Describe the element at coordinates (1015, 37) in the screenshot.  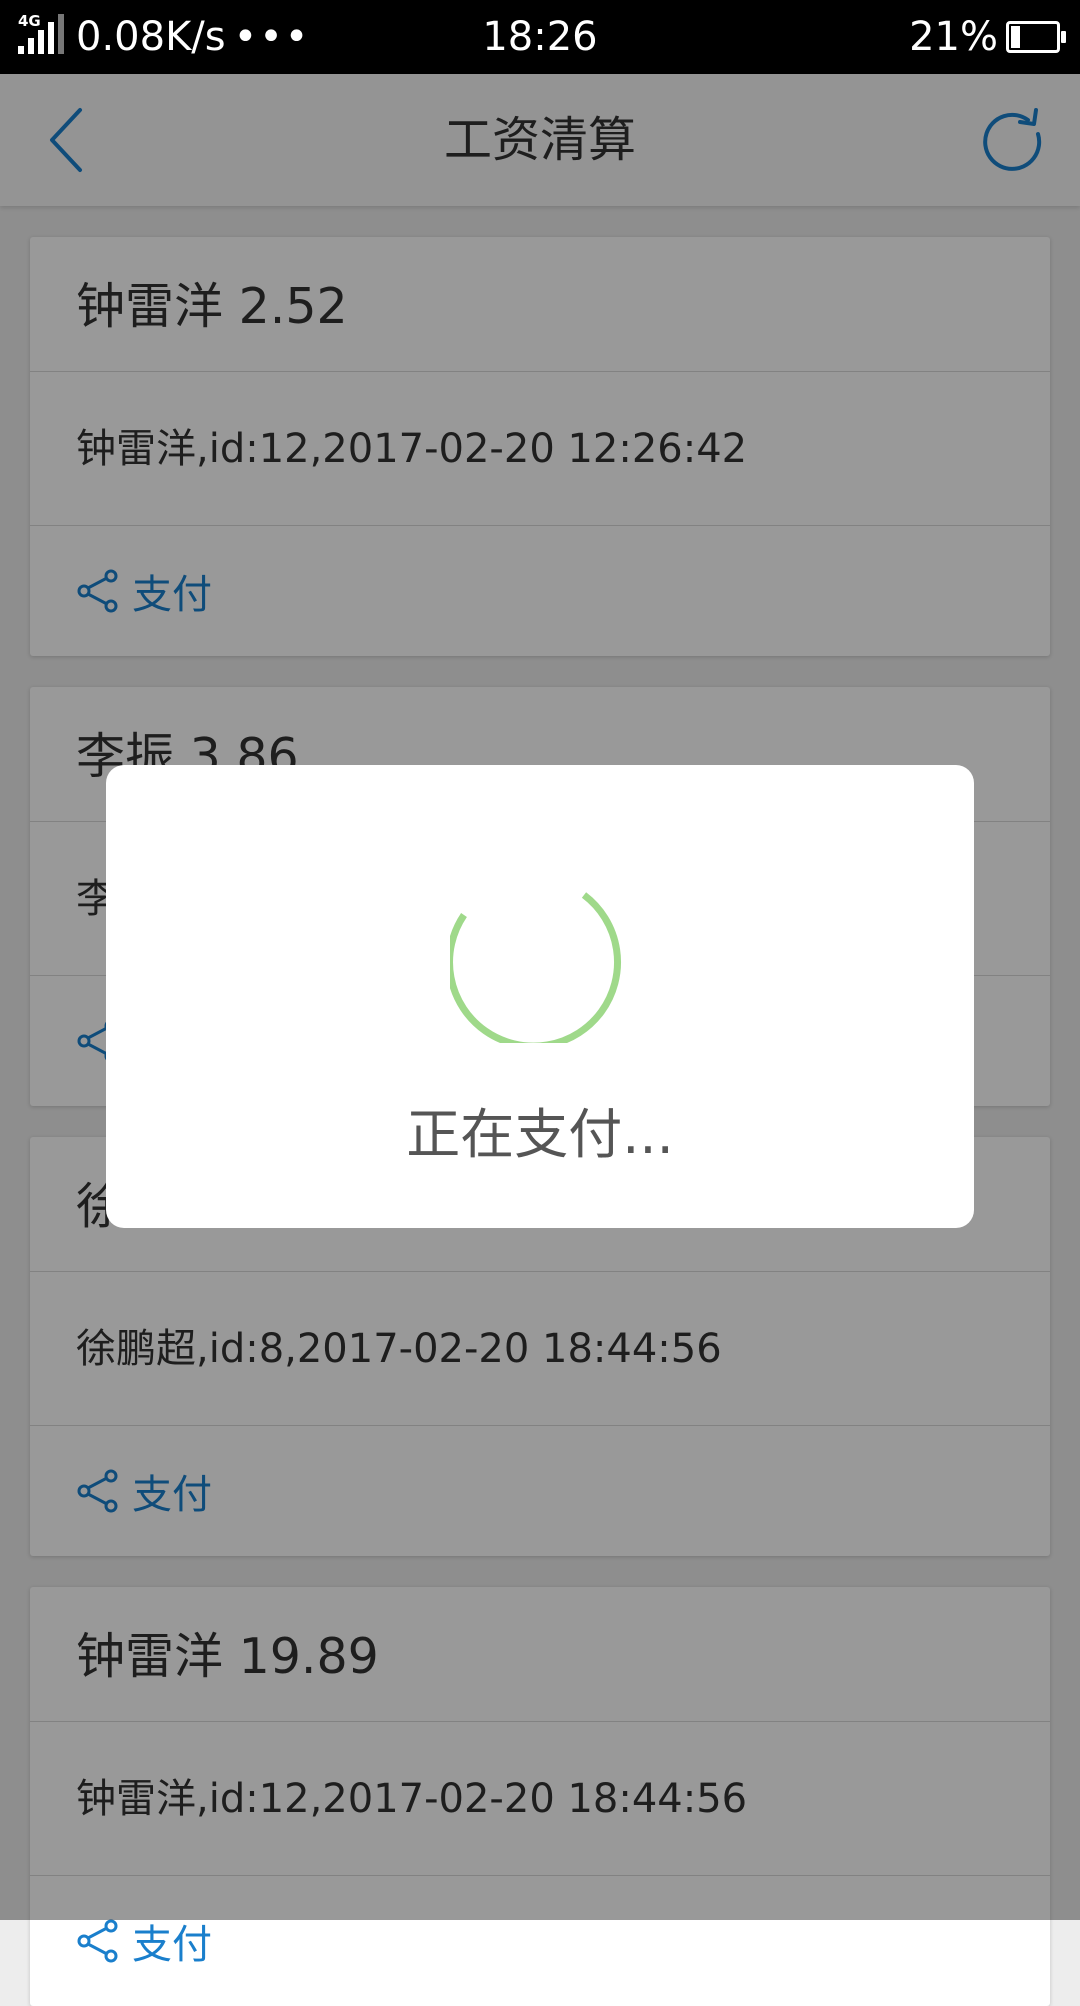
I see `battery-level` at that location.